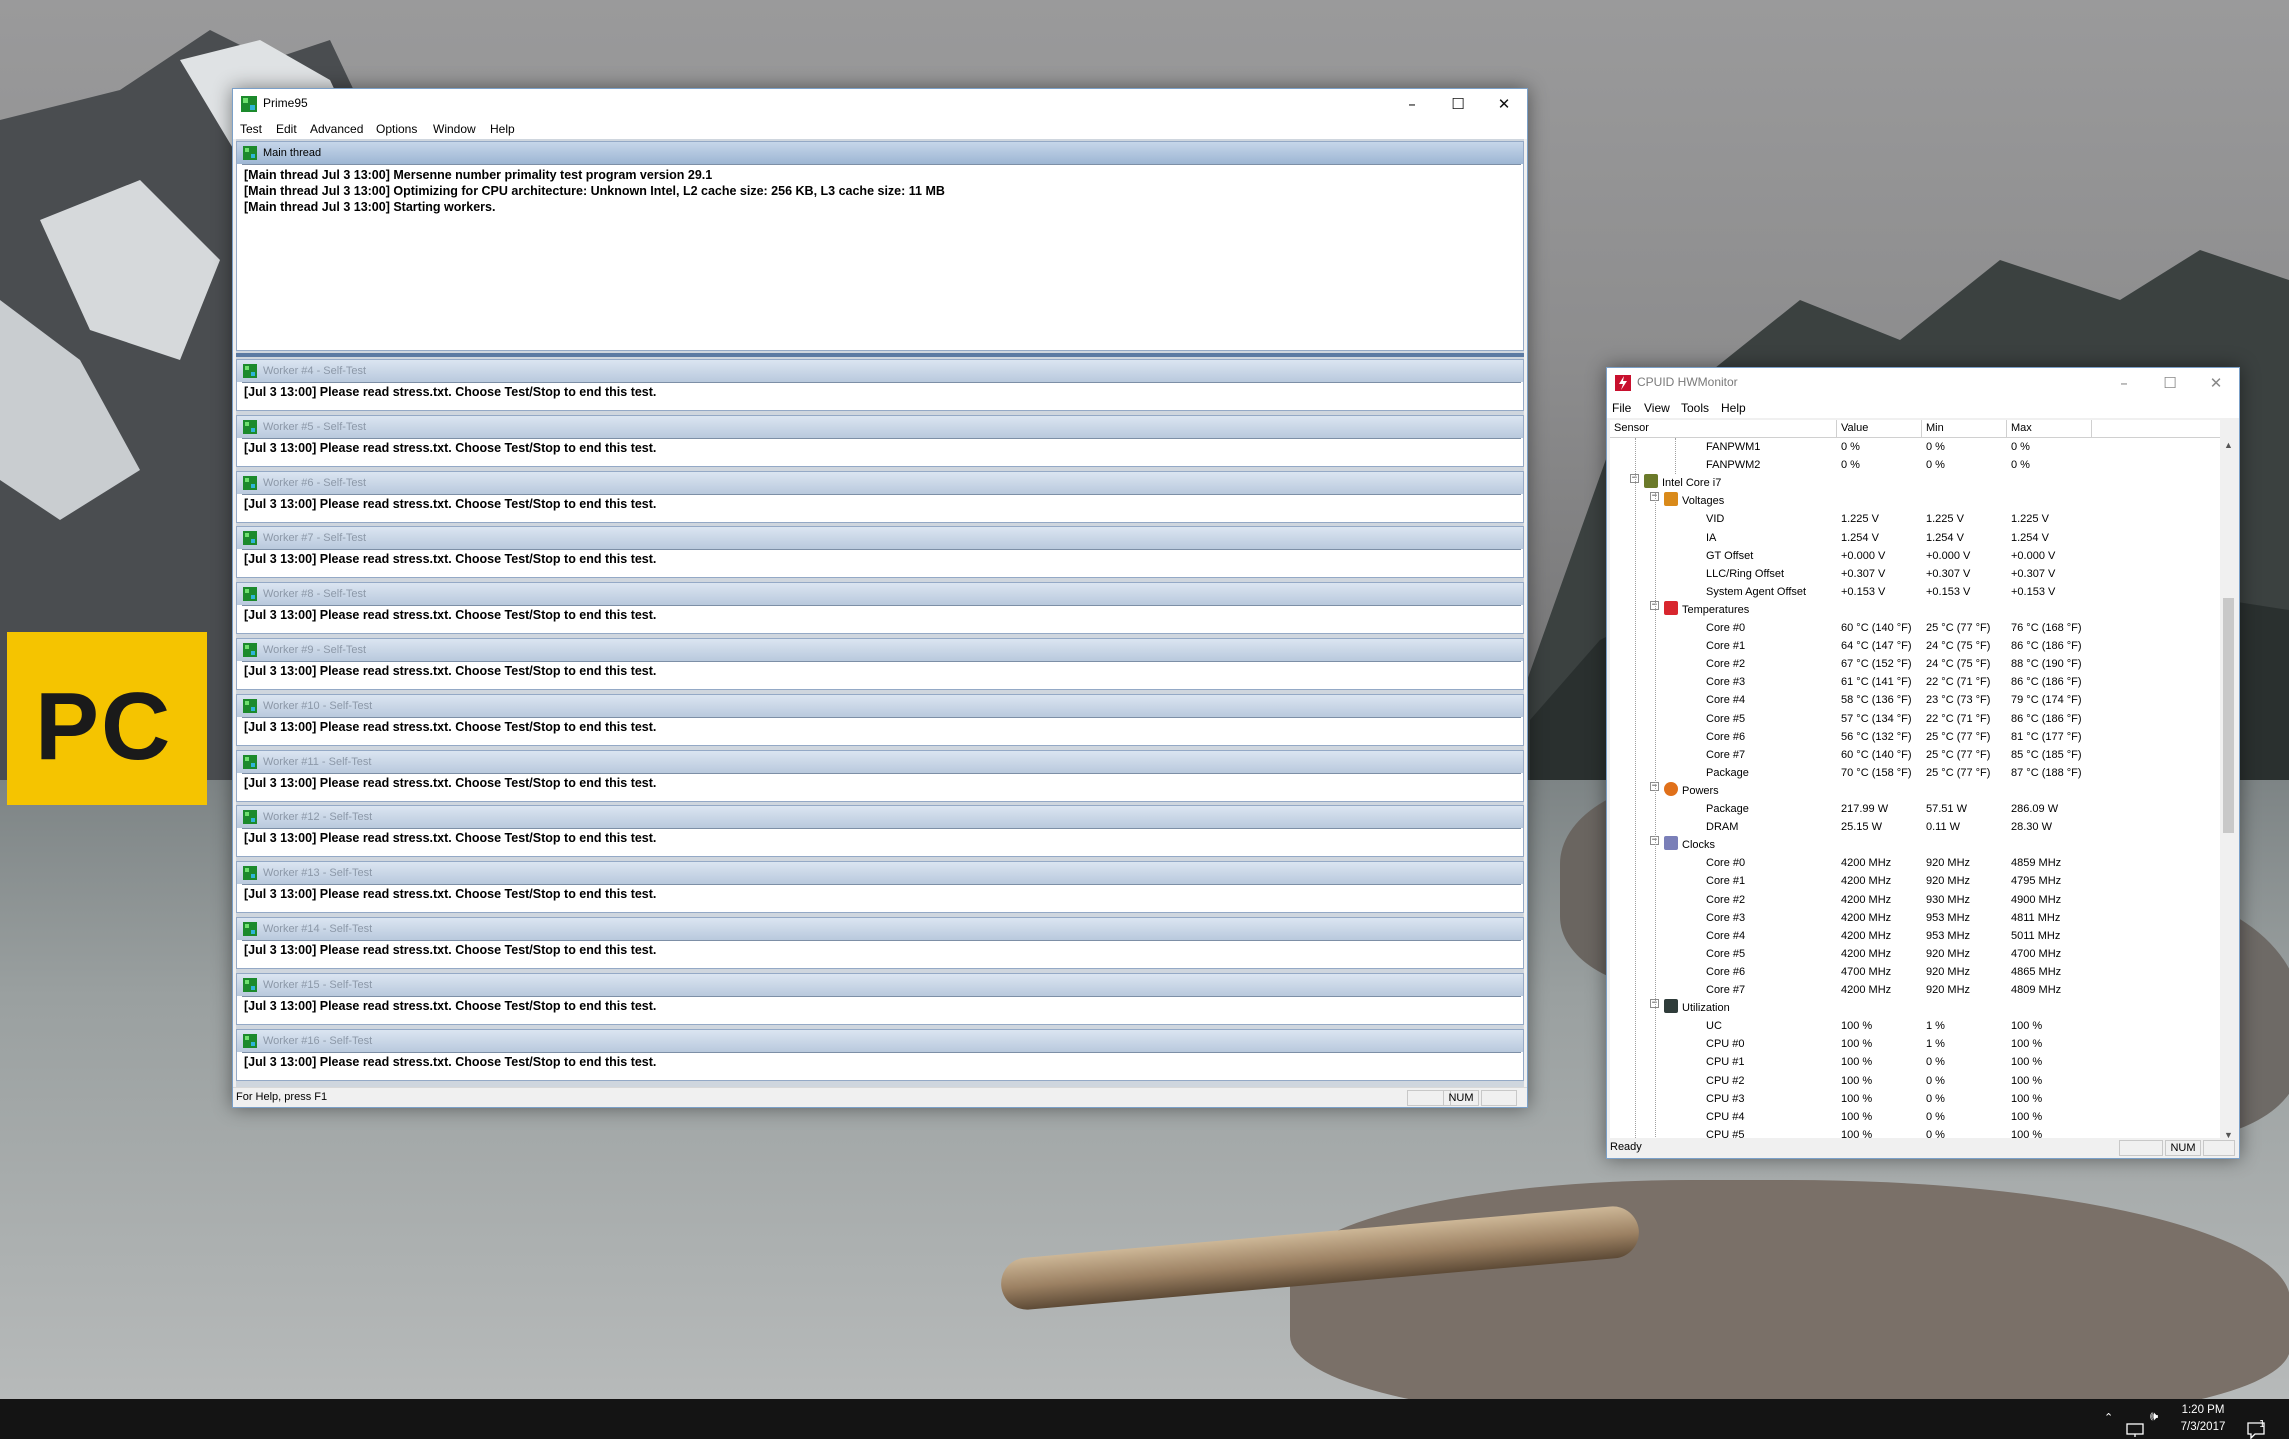 Image resolution: width=2289 pixels, height=1439 pixels. What do you see at coordinates (1915, 990) in the screenshot?
I see `sensor-row: Core #7 4200 MHz 920 MHz 4809 MHz` at bounding box center [1915, 990].